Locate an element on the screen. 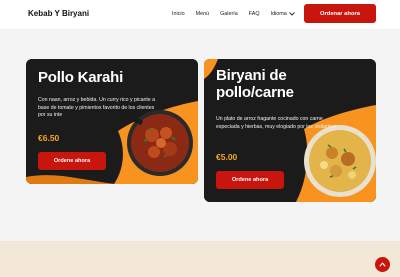 Image resolution: width=400 pixels, height=277 pixels. card-price: €6.50 is located at coordinates (49, 138).